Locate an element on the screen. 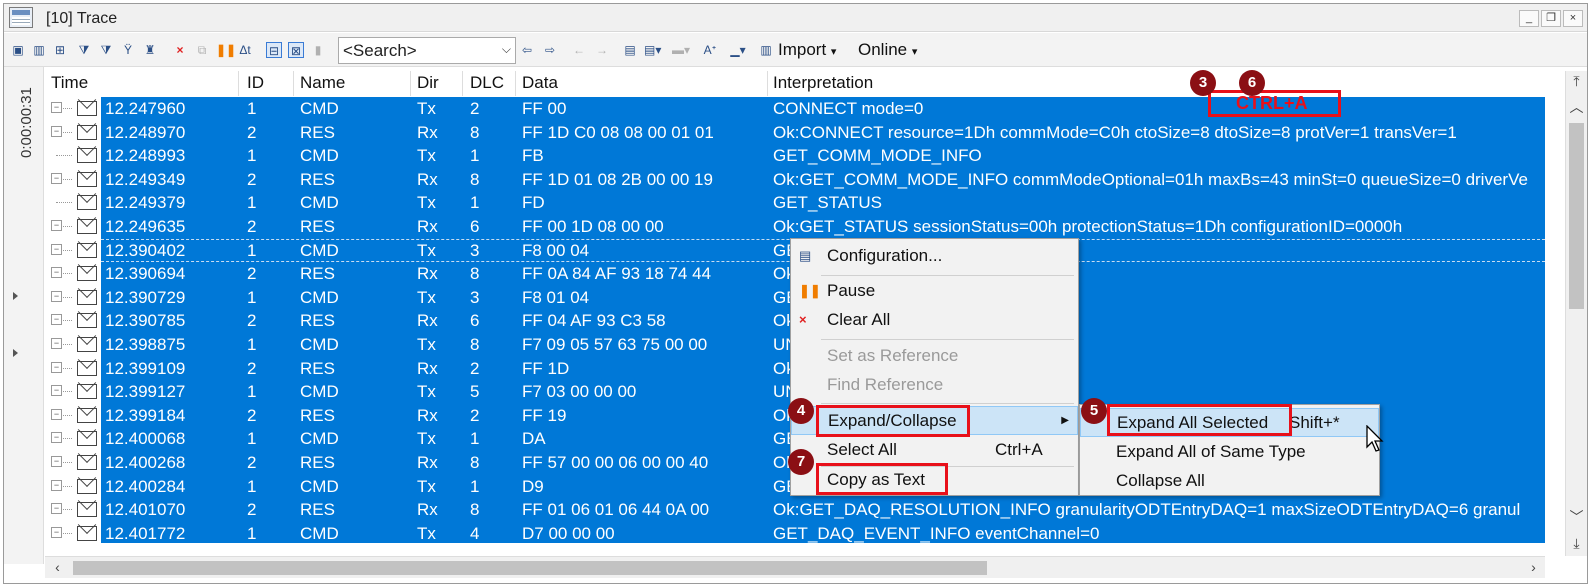  import-icon: ▥ is located at coordinates (766, 50).